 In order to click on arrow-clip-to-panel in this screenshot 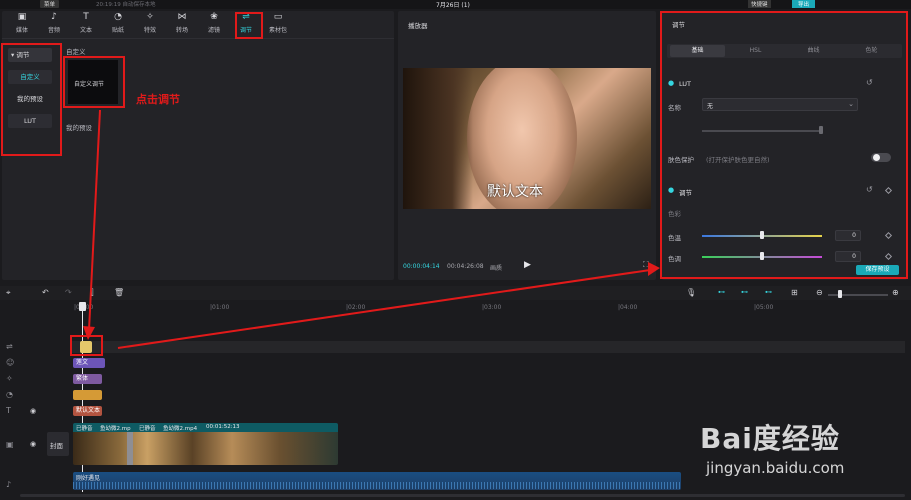, I will do `click(384, 309)`.